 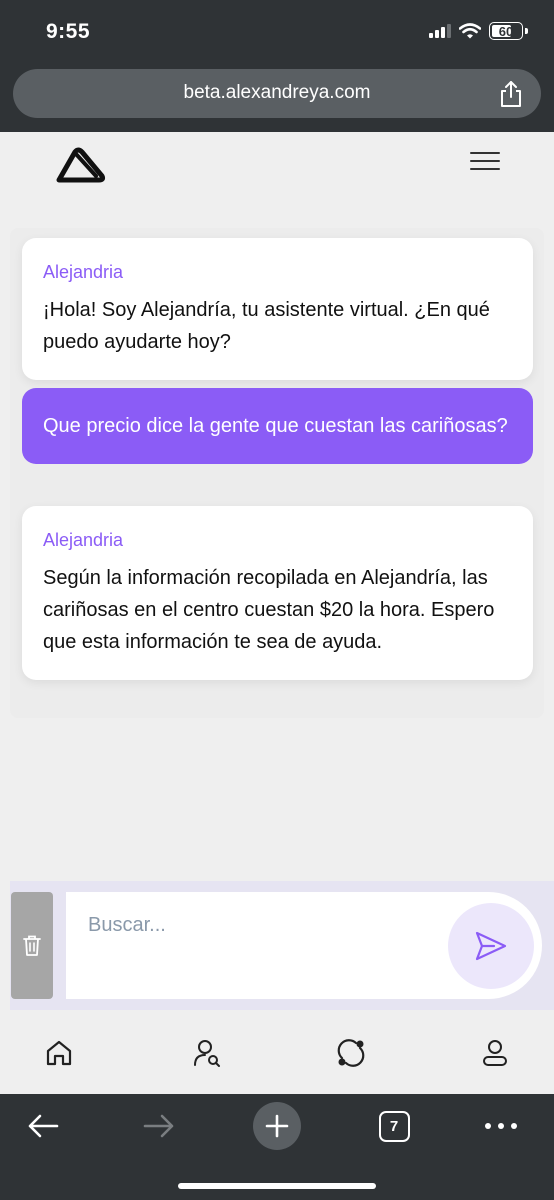 I want to click on refresh-icon, so click(x=351, y=1053).